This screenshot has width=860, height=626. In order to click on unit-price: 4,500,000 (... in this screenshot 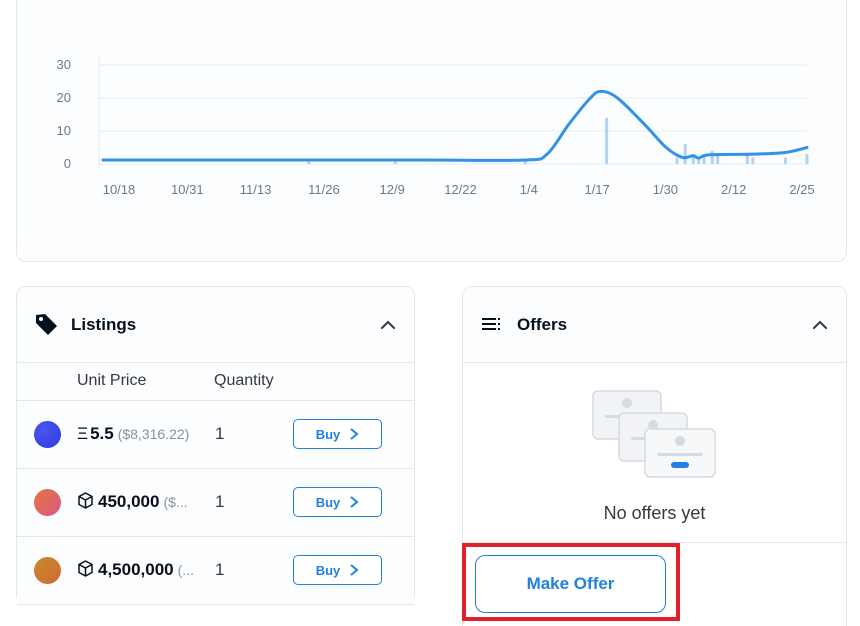, I will do `click(135, 570)`.